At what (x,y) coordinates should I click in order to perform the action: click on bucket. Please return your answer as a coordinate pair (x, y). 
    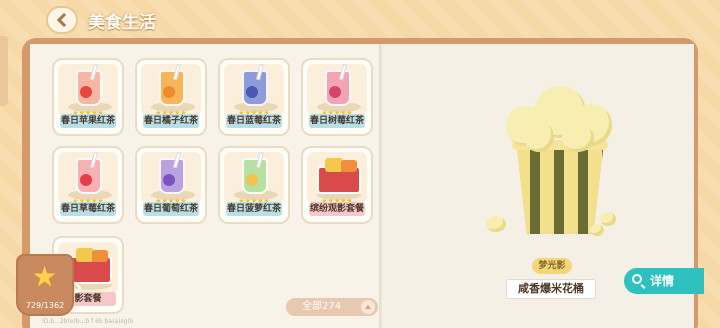
    Looking at the image, I should click on (560, 188).